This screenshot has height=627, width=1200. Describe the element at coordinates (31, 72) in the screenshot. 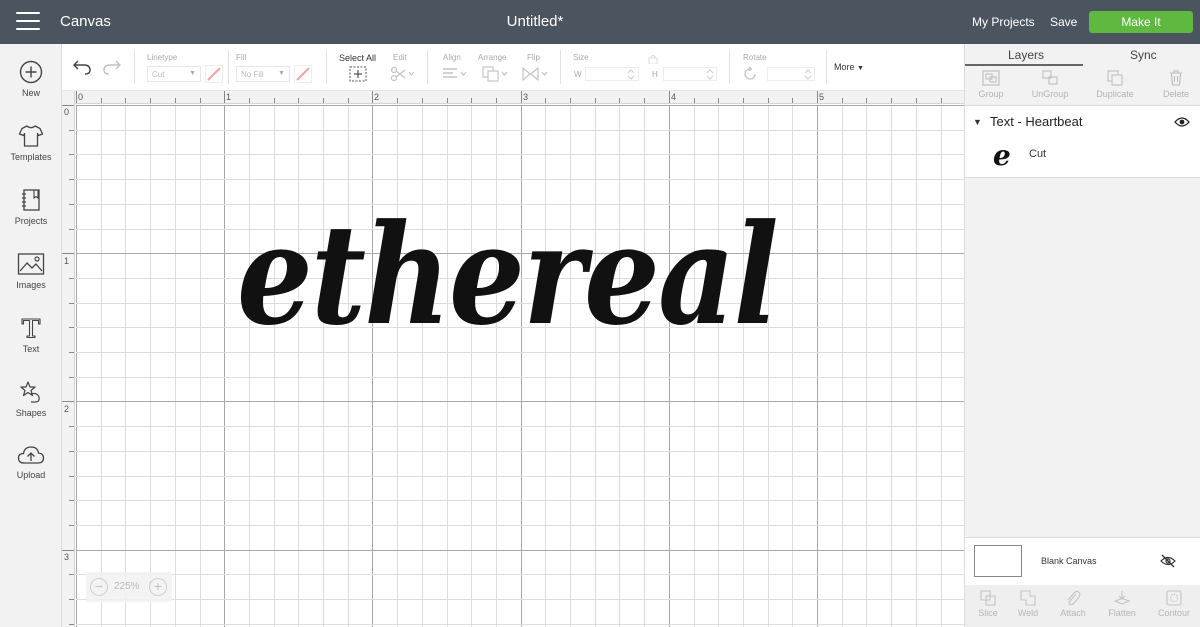

I see `plus-circle-icon` at that location.